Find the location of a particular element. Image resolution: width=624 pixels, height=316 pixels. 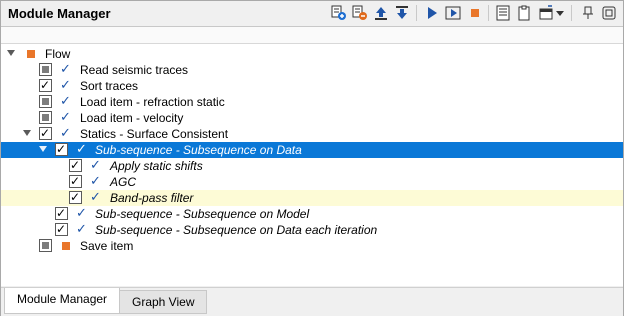

tree-item-label: Read seismic traces is located at coordinates (134, 70).